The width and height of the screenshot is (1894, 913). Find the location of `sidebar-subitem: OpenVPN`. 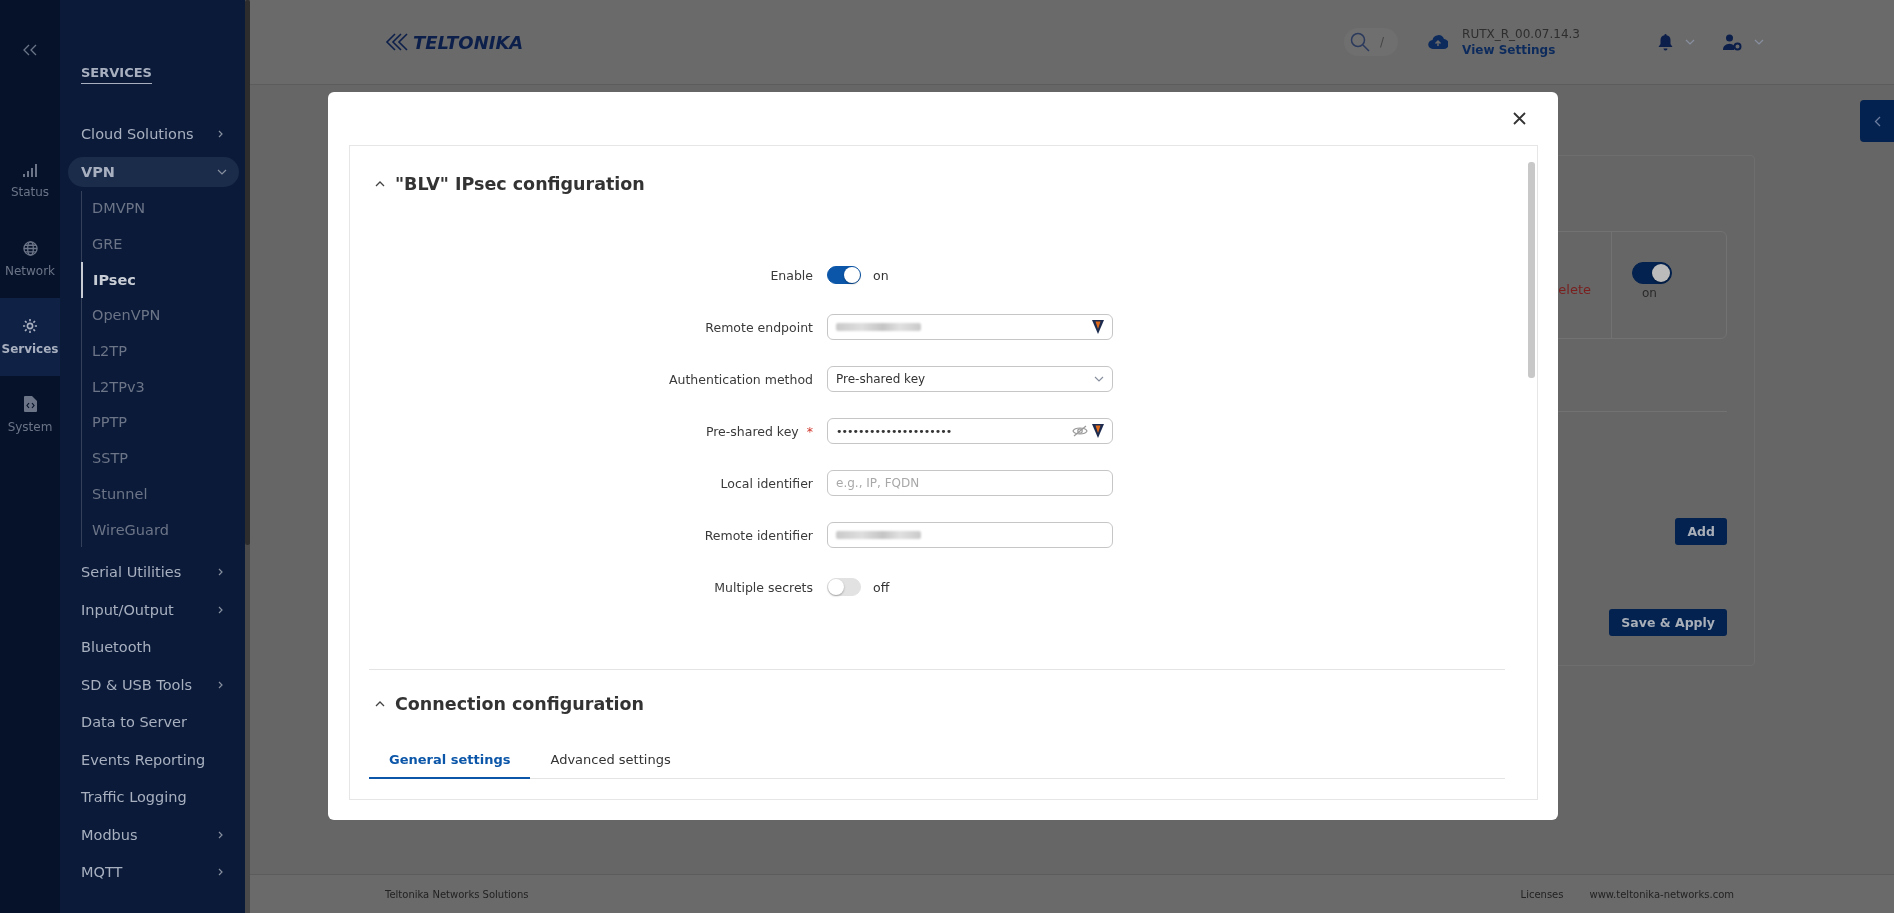

sidebar-subitem: OpenVPN is located at coordinates (163, 315).